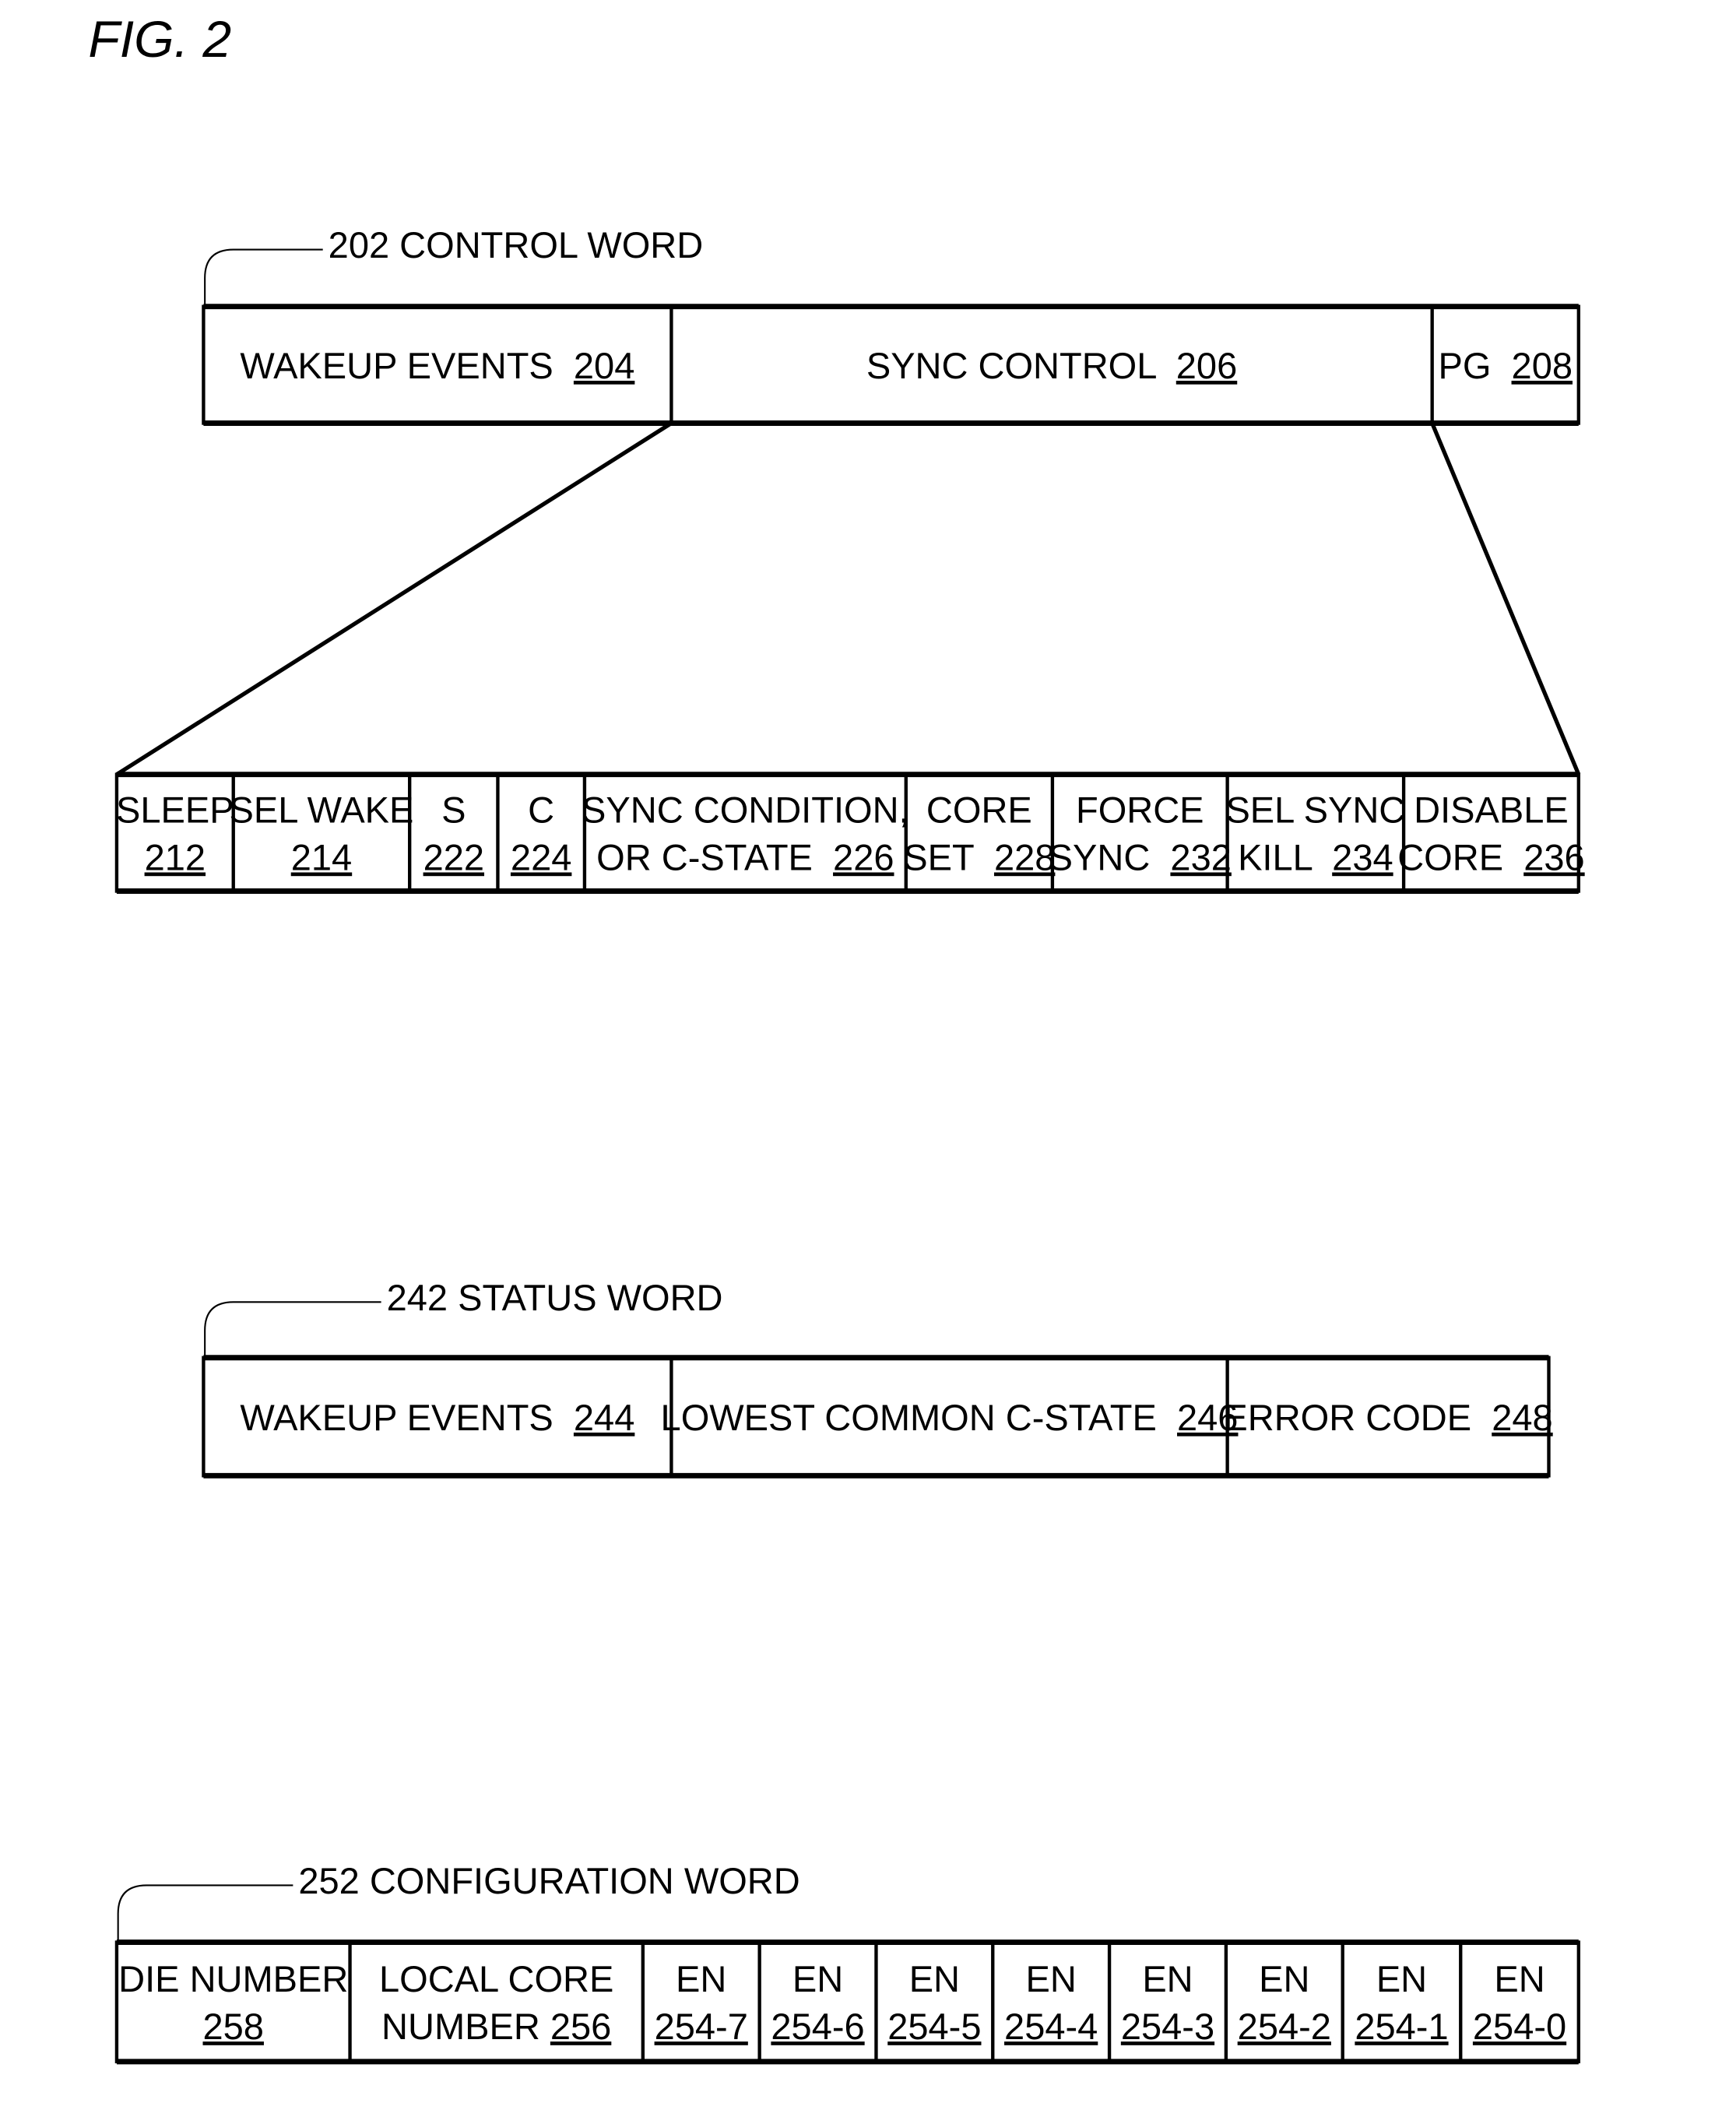 This screenshot has width=1736, height=2124. I want to click on field-name: OR C-STATE, so click(714, 857).